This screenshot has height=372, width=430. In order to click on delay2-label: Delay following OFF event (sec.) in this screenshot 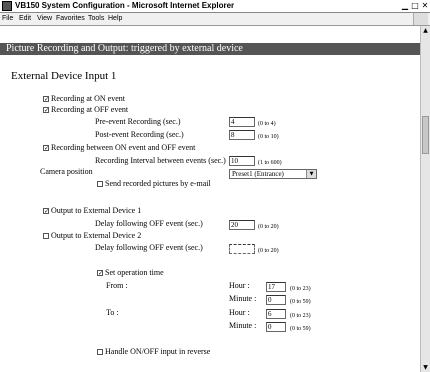, I will do `click(149, 247)`.